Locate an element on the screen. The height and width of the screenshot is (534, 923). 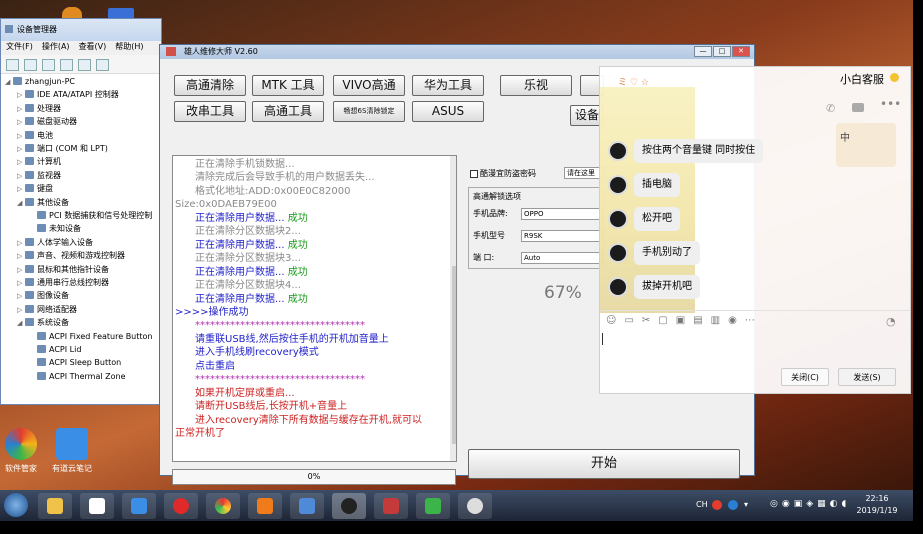
screen-icon: ▤ is located at coordinates (701, 320).